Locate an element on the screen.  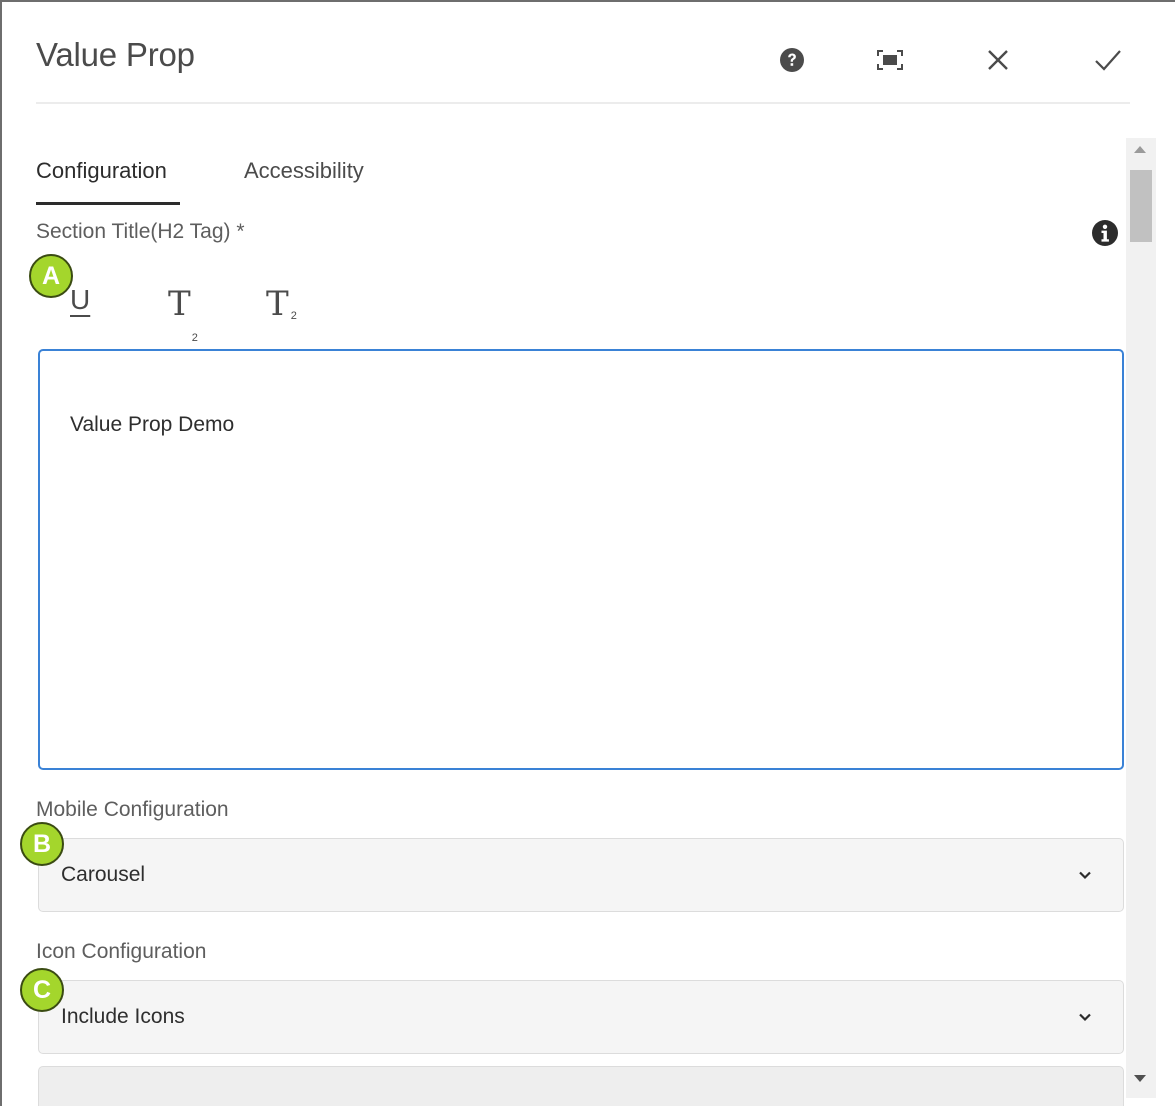
checkmark-icon is located at coordinates (1108, 60).